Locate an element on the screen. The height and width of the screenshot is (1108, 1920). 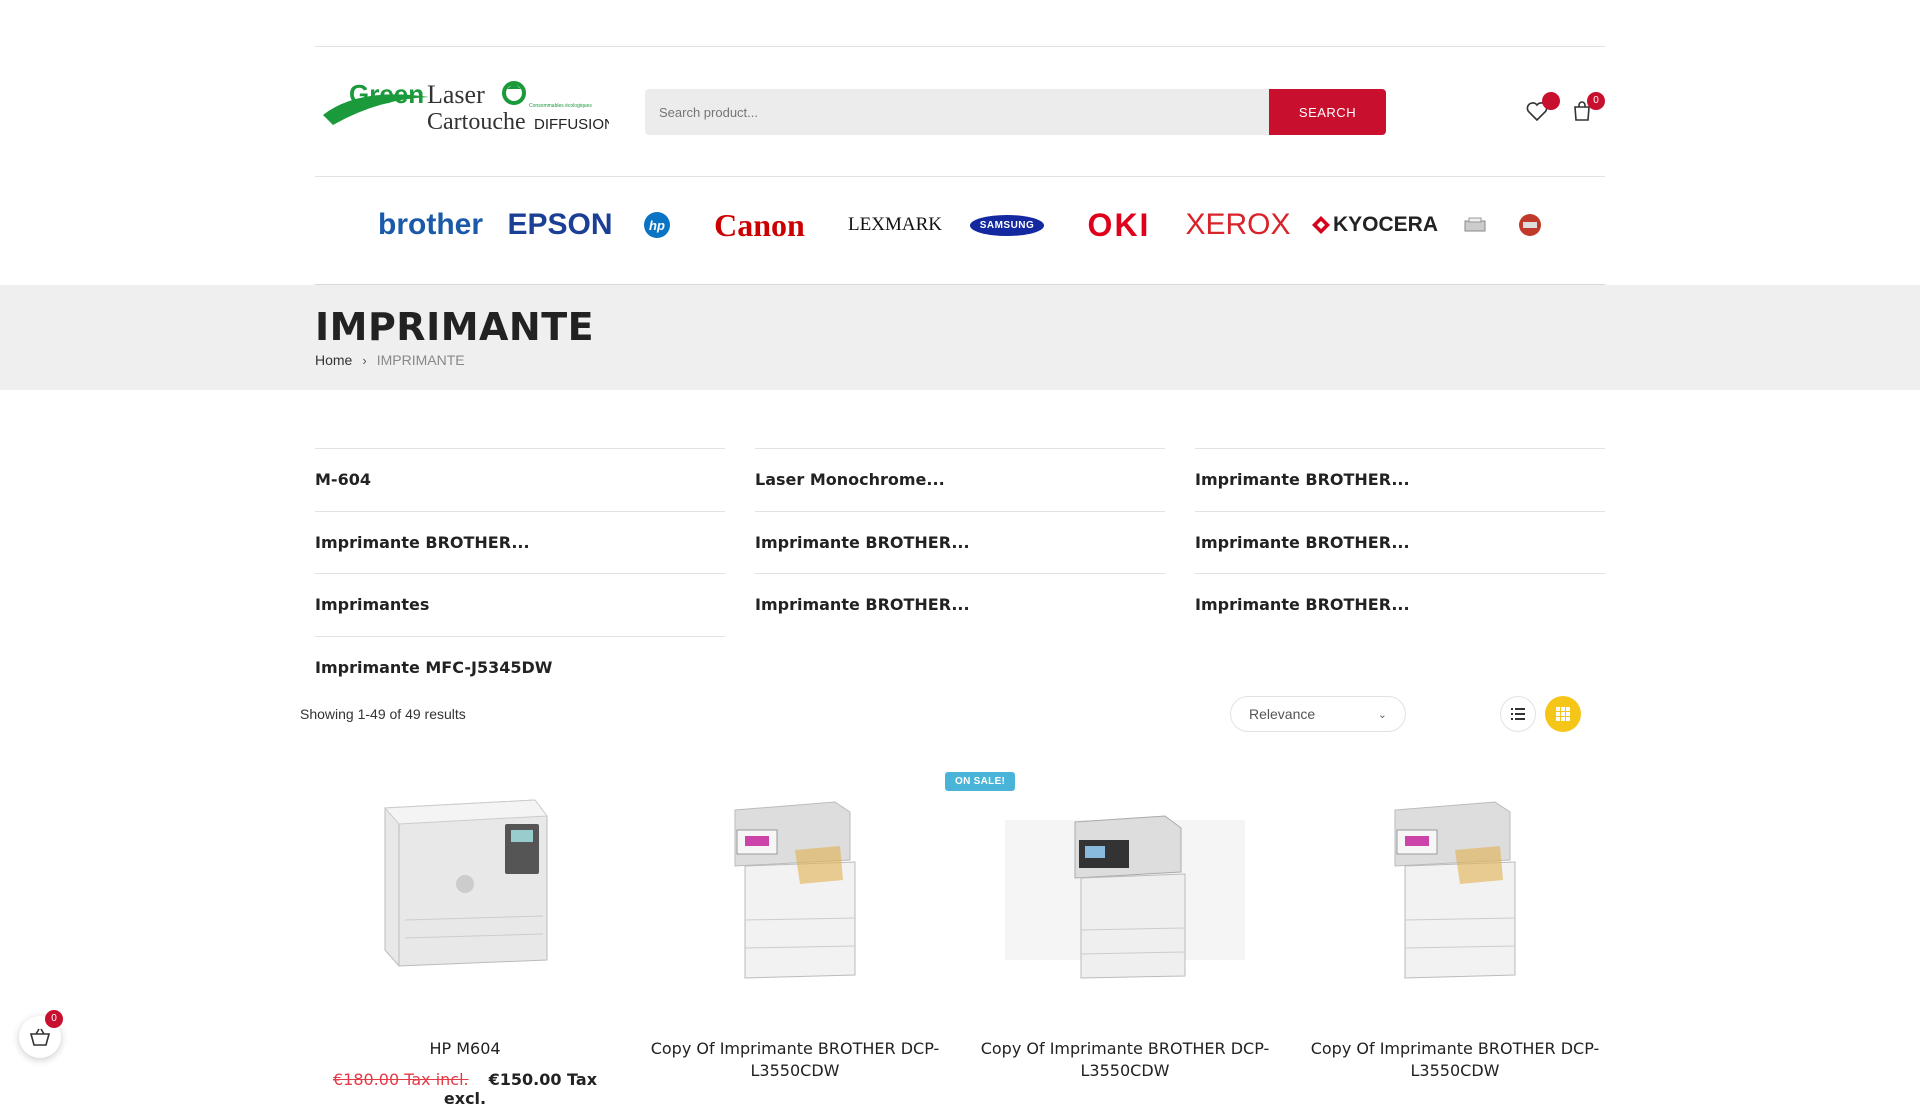
page-heading-band: IMPRIMANTE Home › IMPRIMANTE is located at coordinates (960, 337).